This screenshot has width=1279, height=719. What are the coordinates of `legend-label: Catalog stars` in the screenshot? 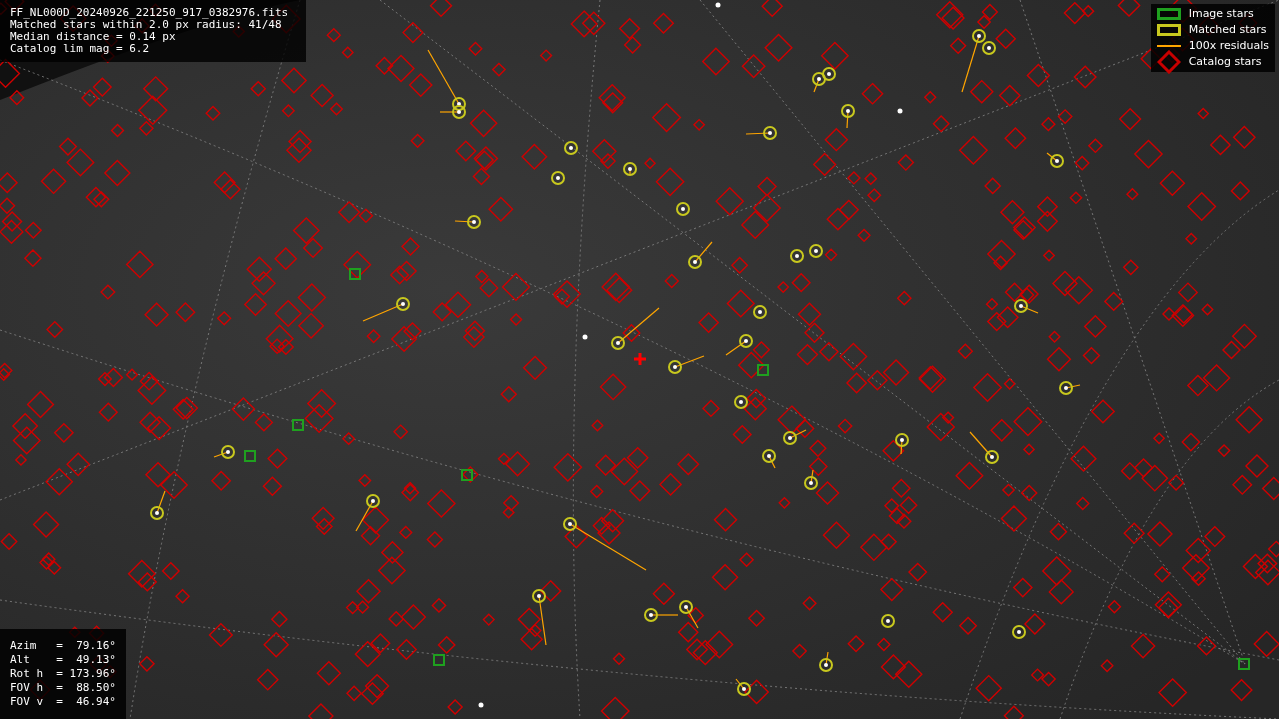 It's located at (1225, 61).